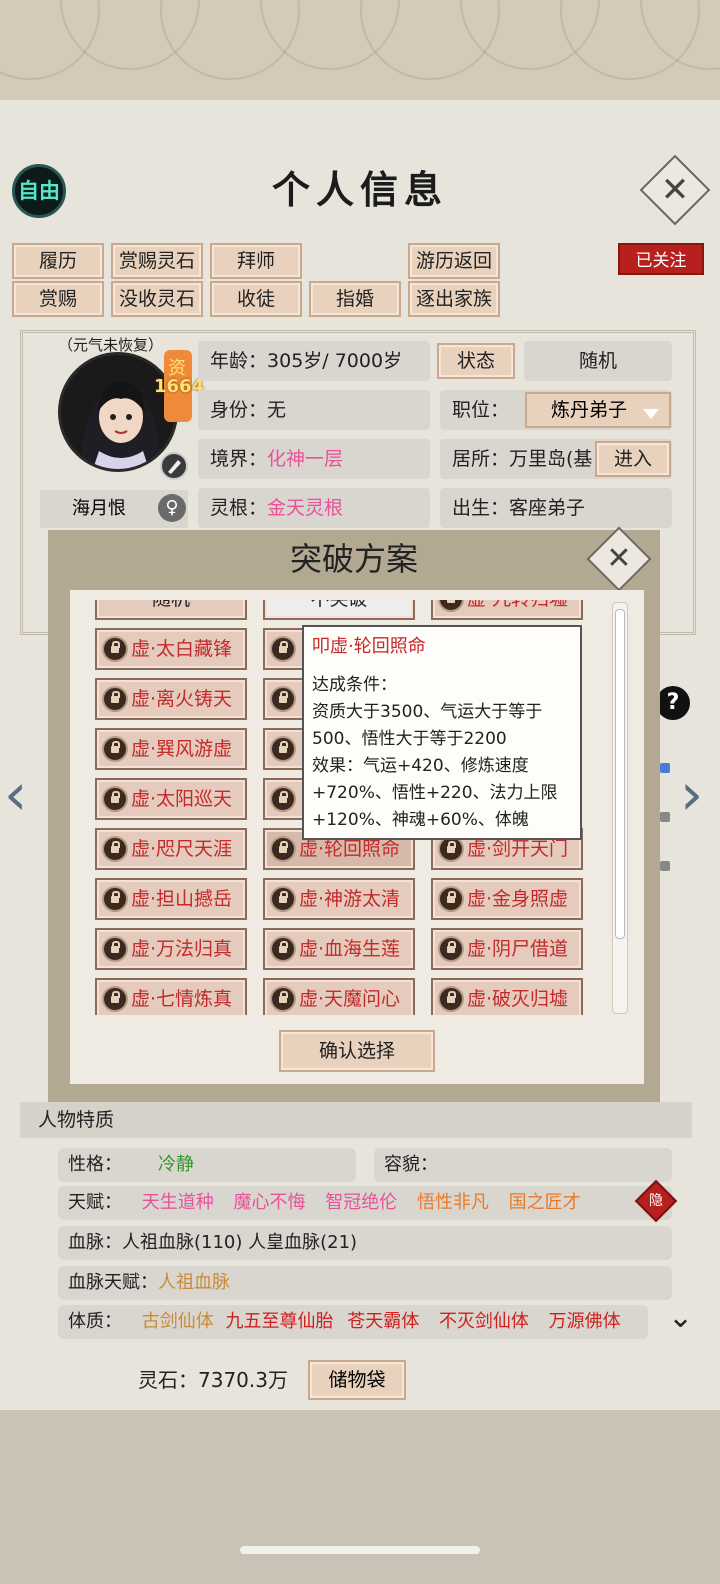 Image resolution: width=720 pixels, height=1584 pixels. What do you see at coordinates (427, 725) in the screenshot?
I see `tooltip-condition: 资质大于3500、气运大于等于500、悟性大于等于2200` at bounding box center [427, 725].